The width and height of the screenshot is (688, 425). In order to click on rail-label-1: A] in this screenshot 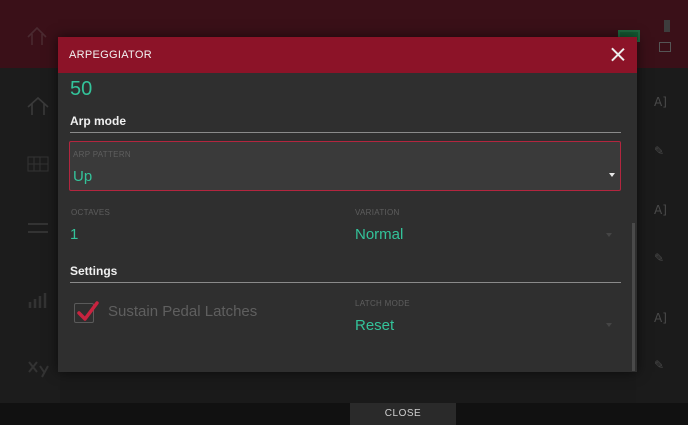, I will do `click(660, 102)`.